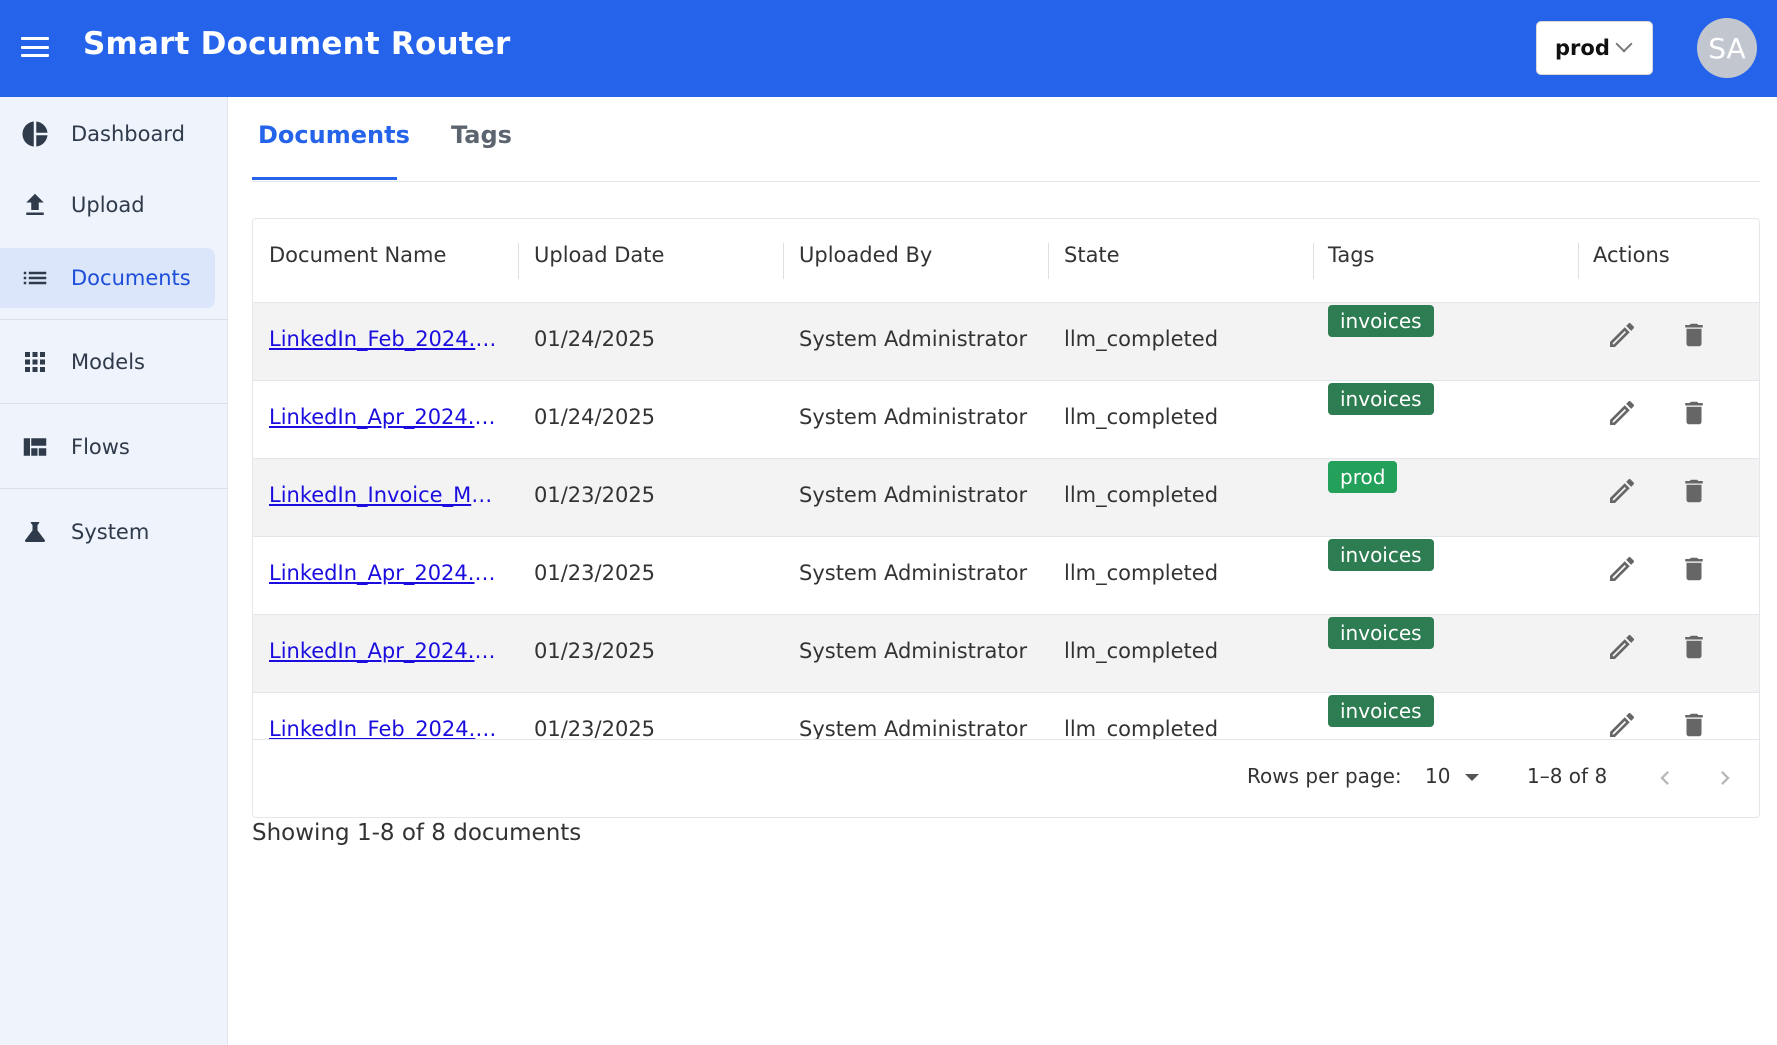  What do you see at coordinates (599, 255) in the screenshot?
I see `column-header-upload-date: Upload Date` at bounding box center [599, 255].